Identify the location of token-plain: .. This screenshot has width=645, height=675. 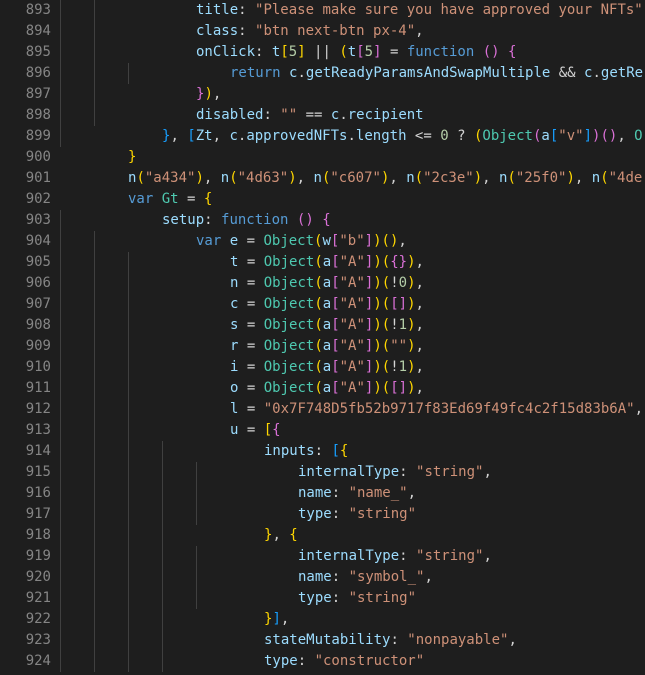
(596, 73).